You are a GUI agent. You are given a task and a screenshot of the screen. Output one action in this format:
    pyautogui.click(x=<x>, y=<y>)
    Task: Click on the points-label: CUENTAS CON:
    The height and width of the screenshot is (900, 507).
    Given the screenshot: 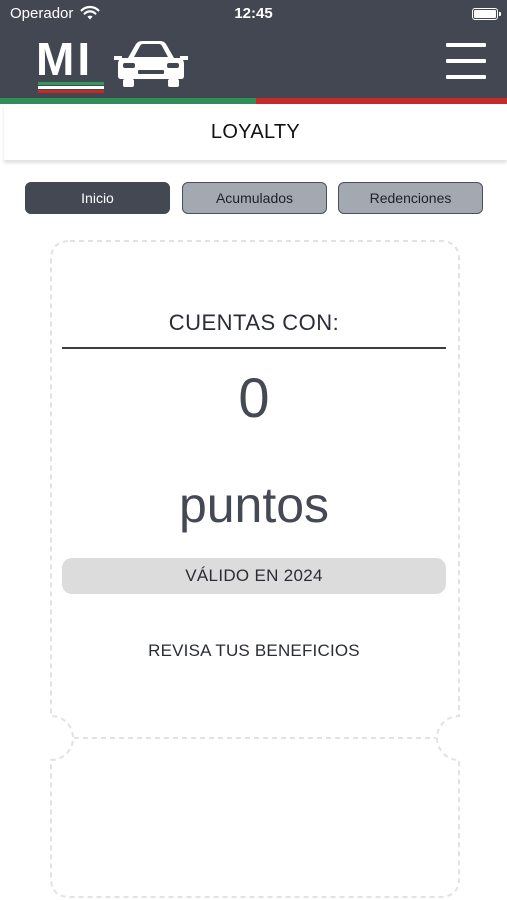 What is the action you would take?
    pyautogui.click(x=254, y=322)
    